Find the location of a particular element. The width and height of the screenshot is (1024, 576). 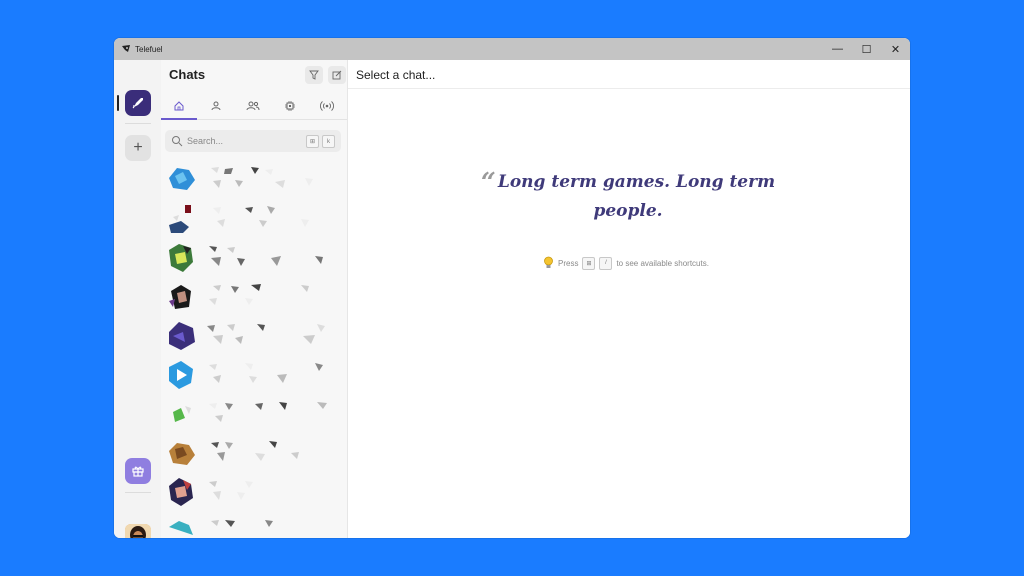

home-workspace-button is located at coordinates (138, 103).